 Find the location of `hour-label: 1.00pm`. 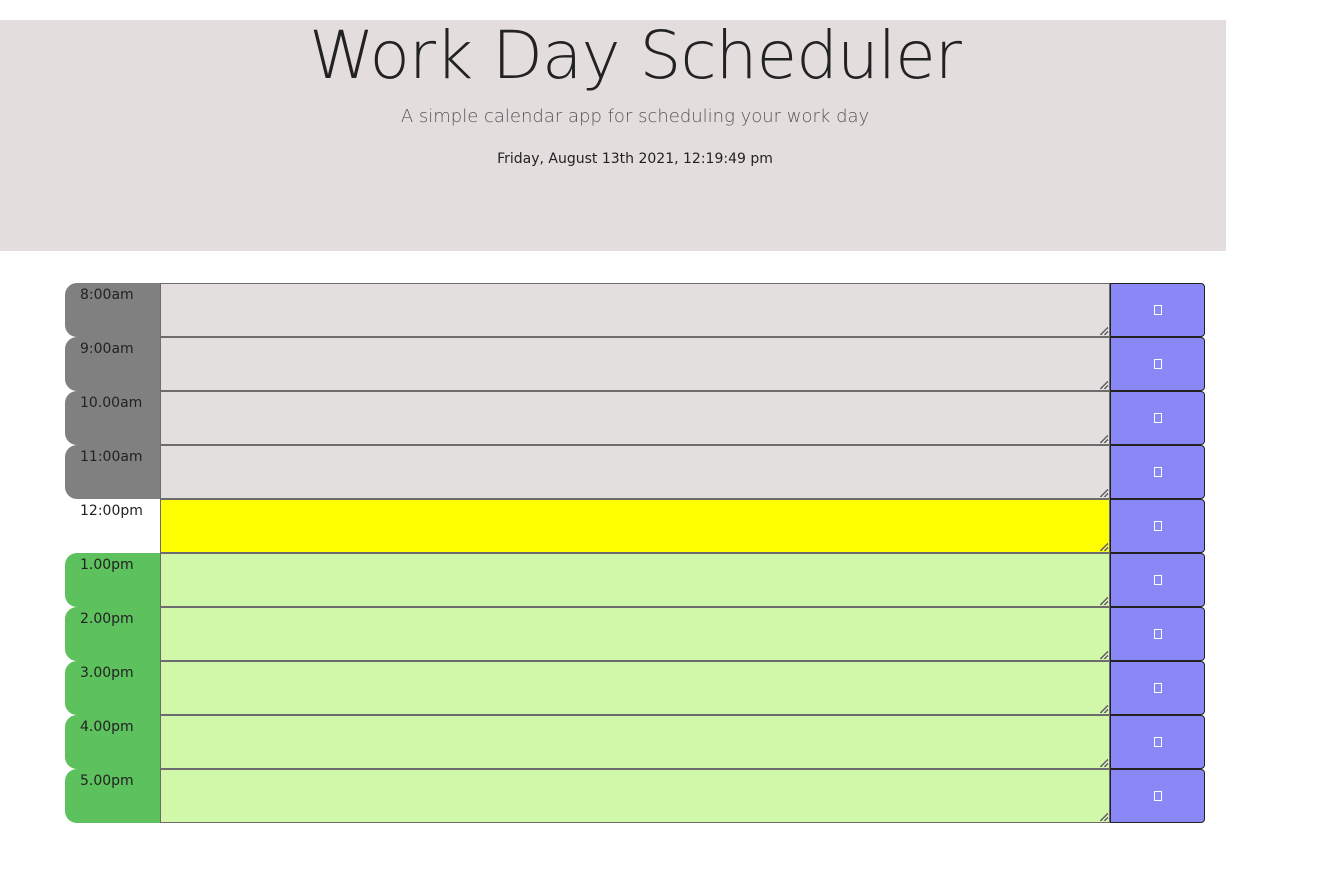

hour-label: 1.00pm is located at coordinates (112, 580).